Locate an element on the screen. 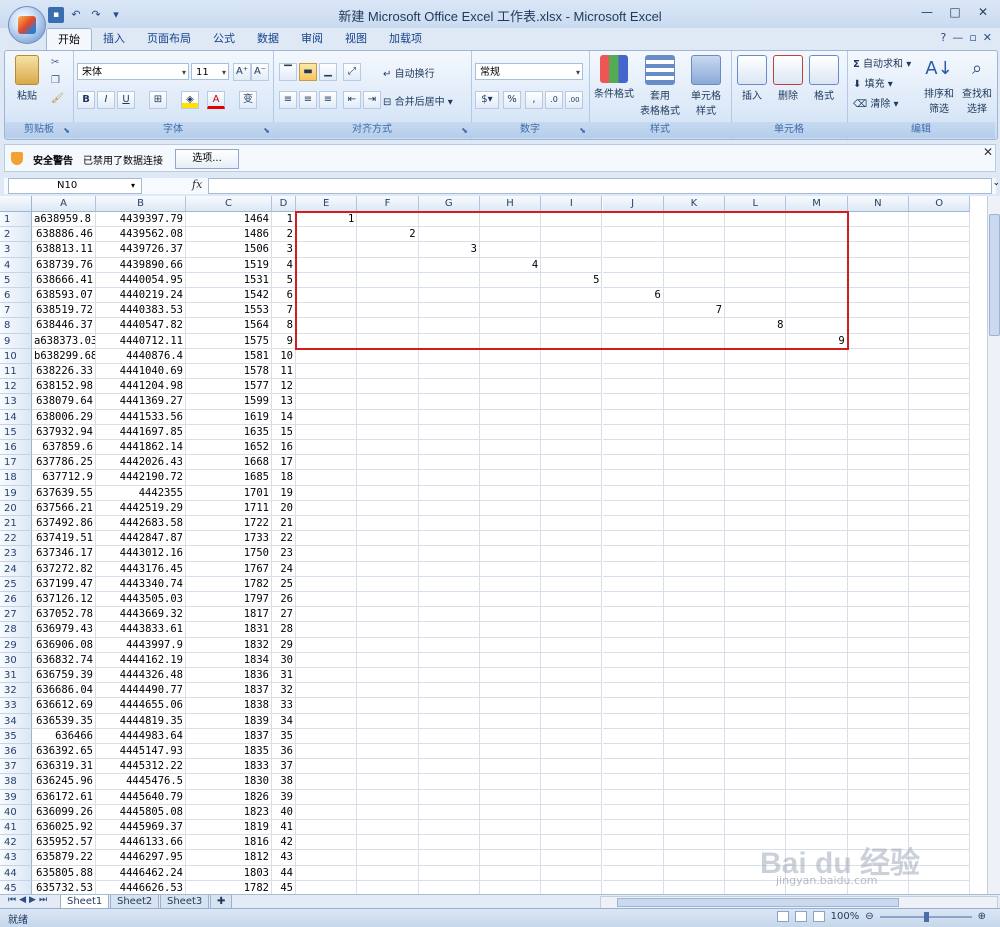  row-header: 44 is located at coordinates (16, 873).